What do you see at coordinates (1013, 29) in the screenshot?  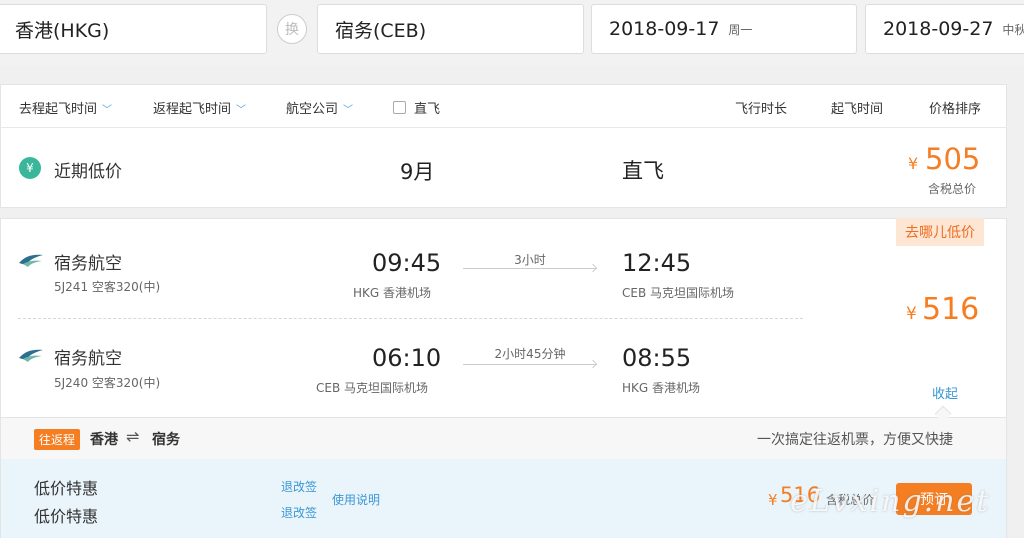 I see `return-weekday: 中秋后` at bounding box center [1013, 29].